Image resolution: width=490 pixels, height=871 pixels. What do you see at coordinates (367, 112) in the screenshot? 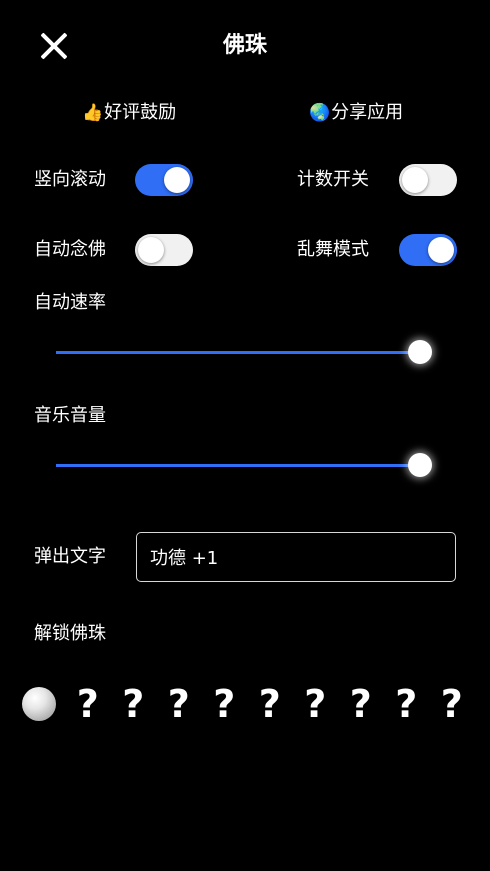
I see `share-app-label: 分享应用` at bounding box center [367, 112].